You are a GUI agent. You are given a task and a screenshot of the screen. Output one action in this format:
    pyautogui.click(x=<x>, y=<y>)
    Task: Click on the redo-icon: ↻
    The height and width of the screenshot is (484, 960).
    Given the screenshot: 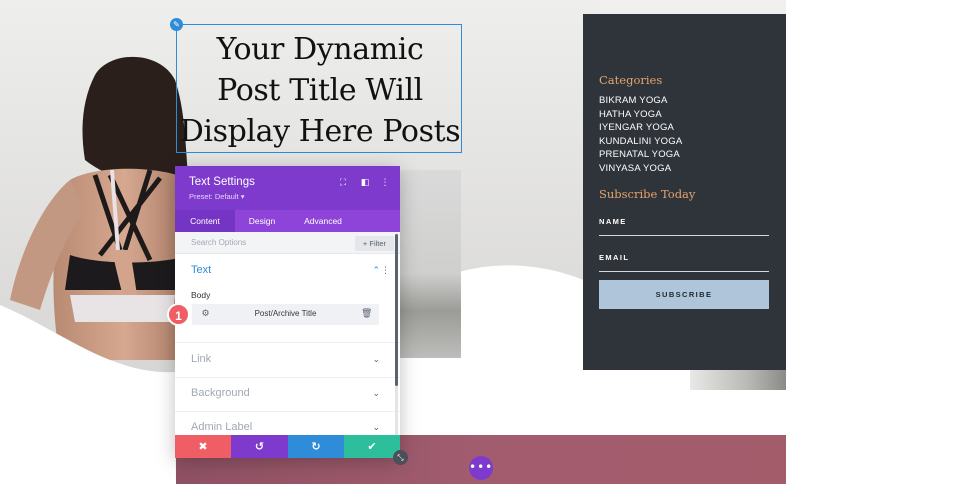 What is the action you would take?
    pyautogui.click(x=316, y=446)
    